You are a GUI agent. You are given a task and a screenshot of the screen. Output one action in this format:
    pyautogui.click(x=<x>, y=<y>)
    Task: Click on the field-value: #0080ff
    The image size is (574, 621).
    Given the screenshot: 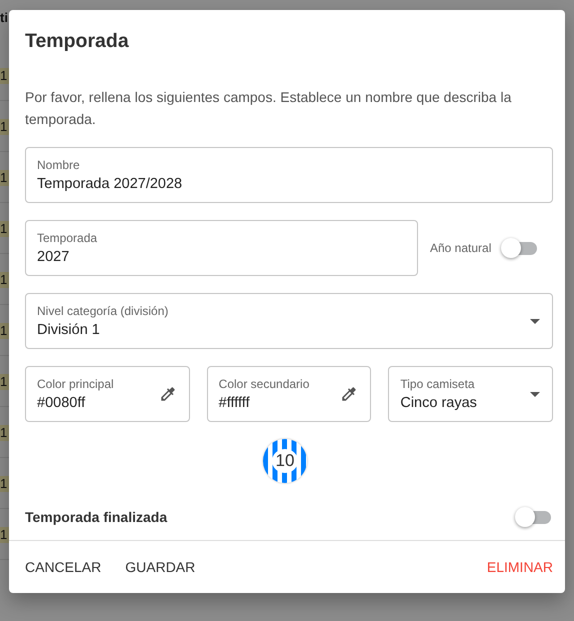 What is the action you would take?
    pyautogui.click(x=61, y=403)
    